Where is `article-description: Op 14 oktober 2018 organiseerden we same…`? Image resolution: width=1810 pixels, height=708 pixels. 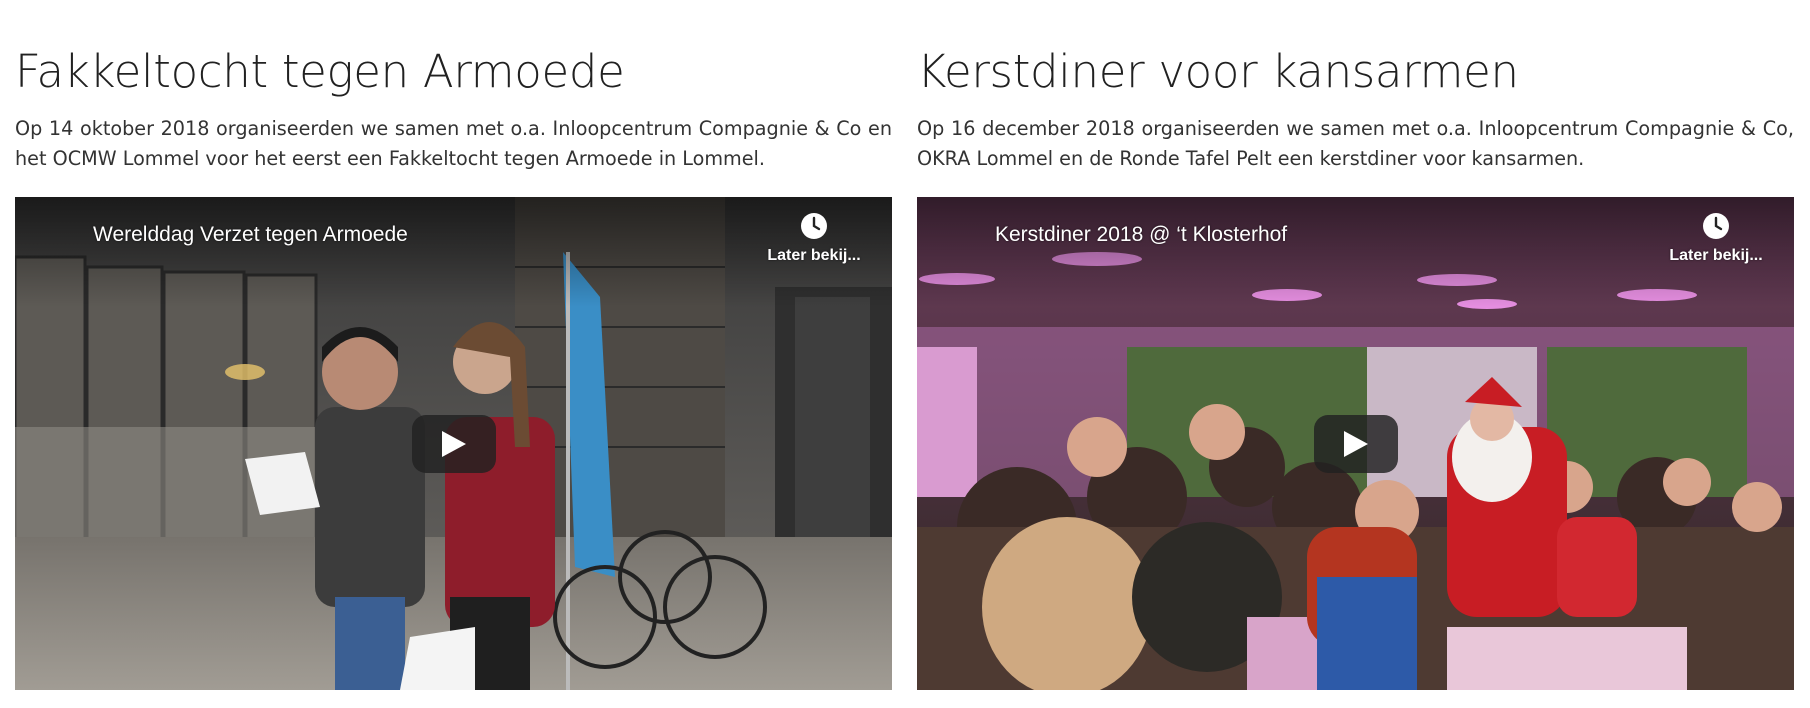
article-description: Op 14 oktober 2018 organiseerden we same… is located at coordinates (453, 143).